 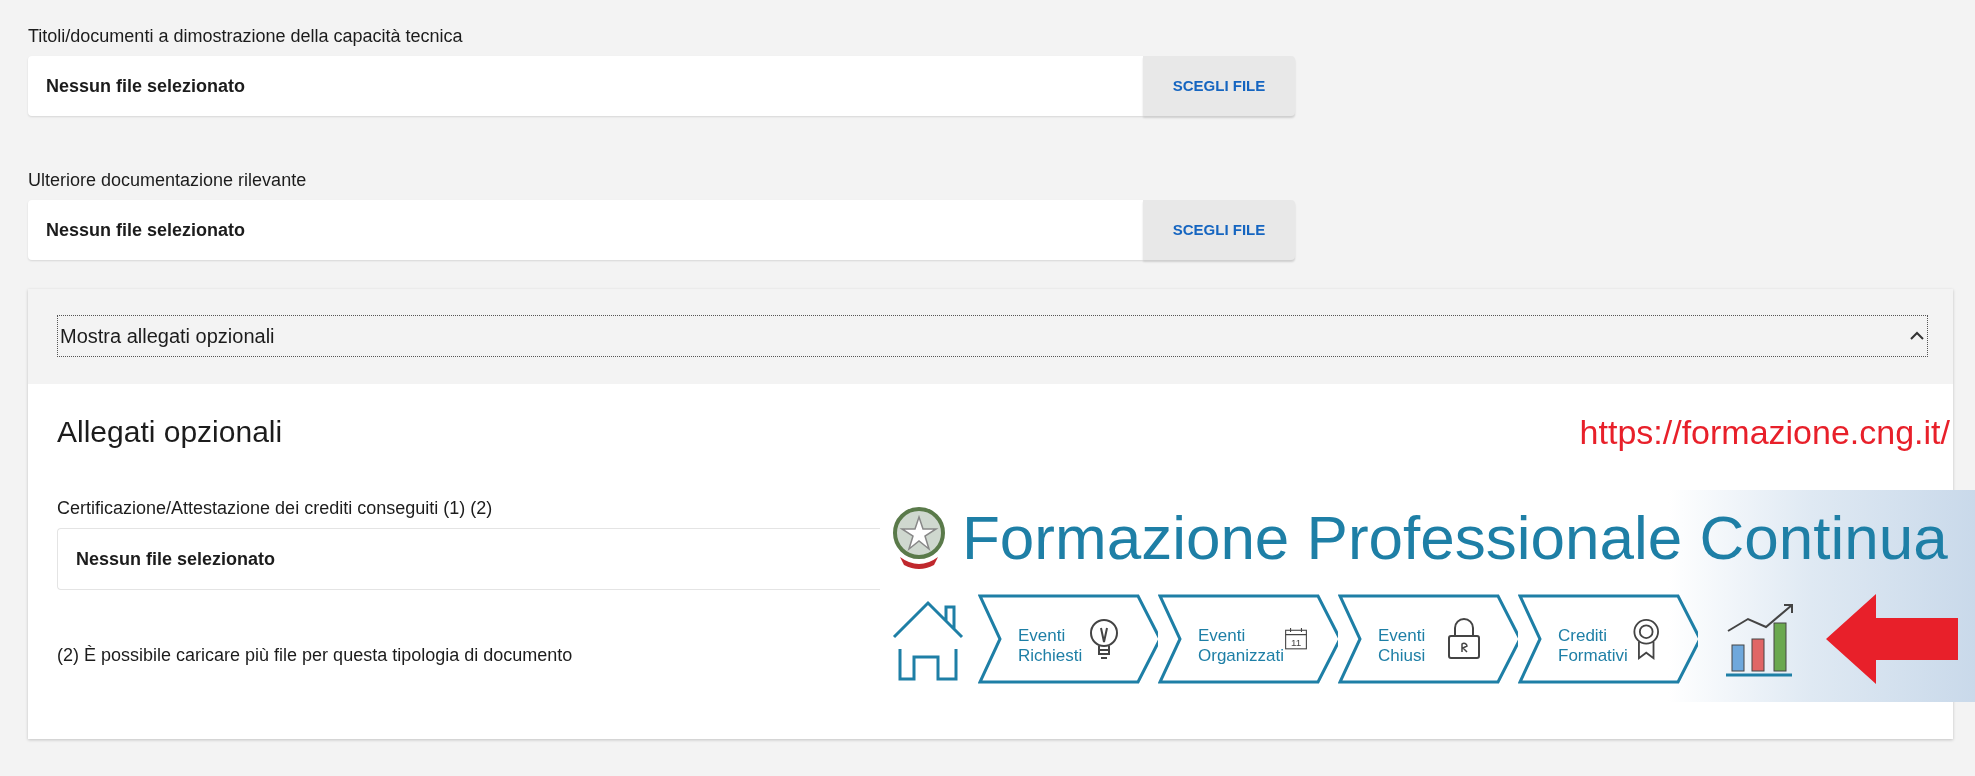 I want to click on nav-step-button: Eventi Richiesti, so click(x=1068, y=639).